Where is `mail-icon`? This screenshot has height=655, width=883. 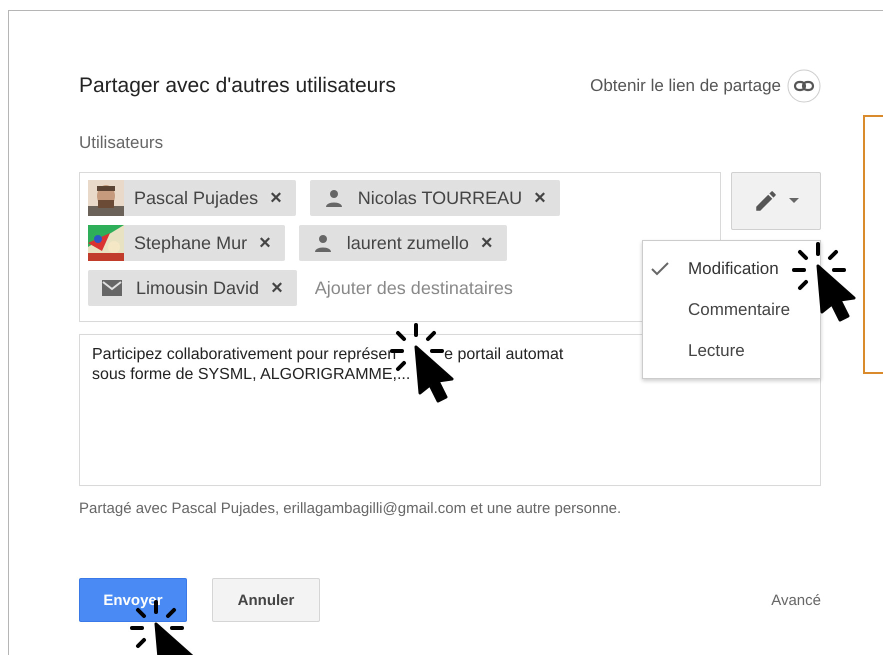
mail-icon is located at coordinates (112, 288).